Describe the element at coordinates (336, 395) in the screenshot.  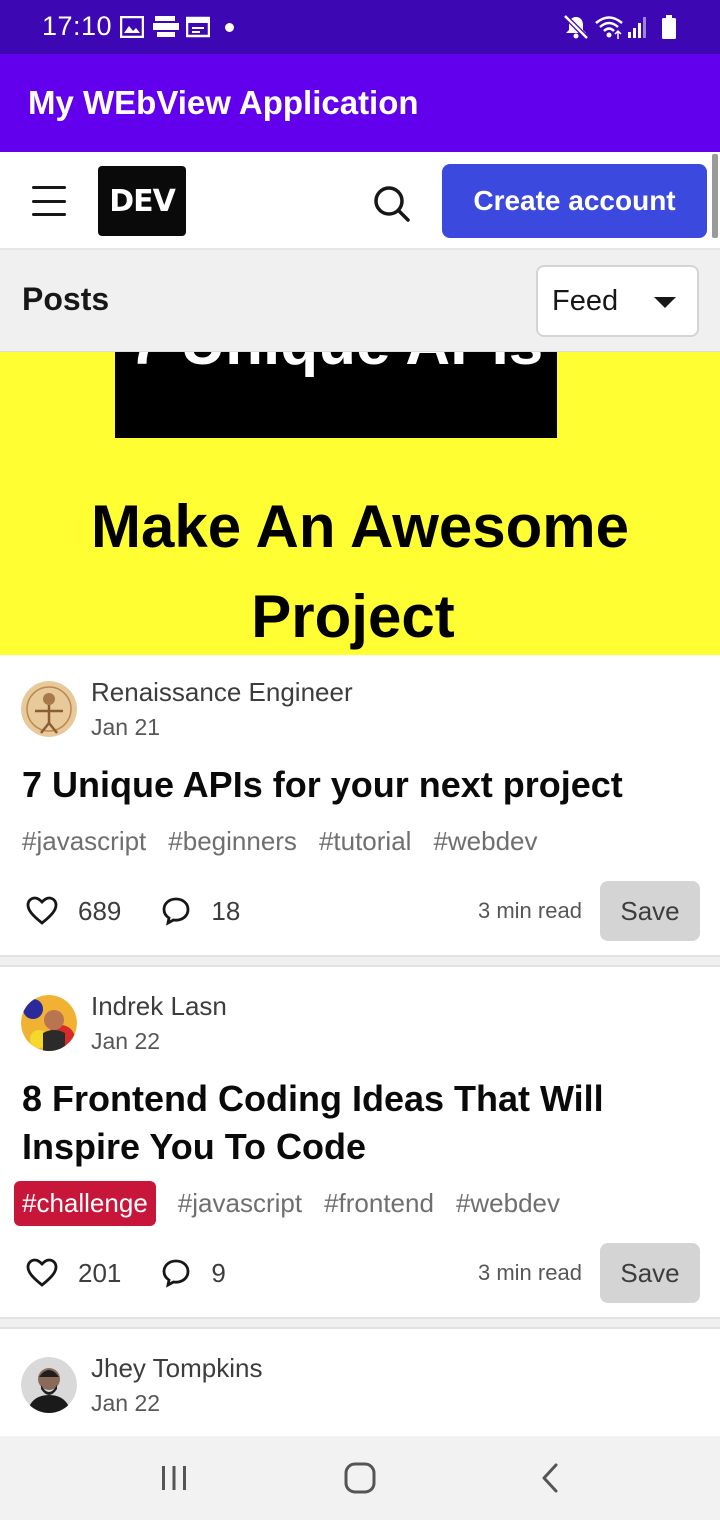
I see `cover-title-box: 7 Unique APIs` at that location.